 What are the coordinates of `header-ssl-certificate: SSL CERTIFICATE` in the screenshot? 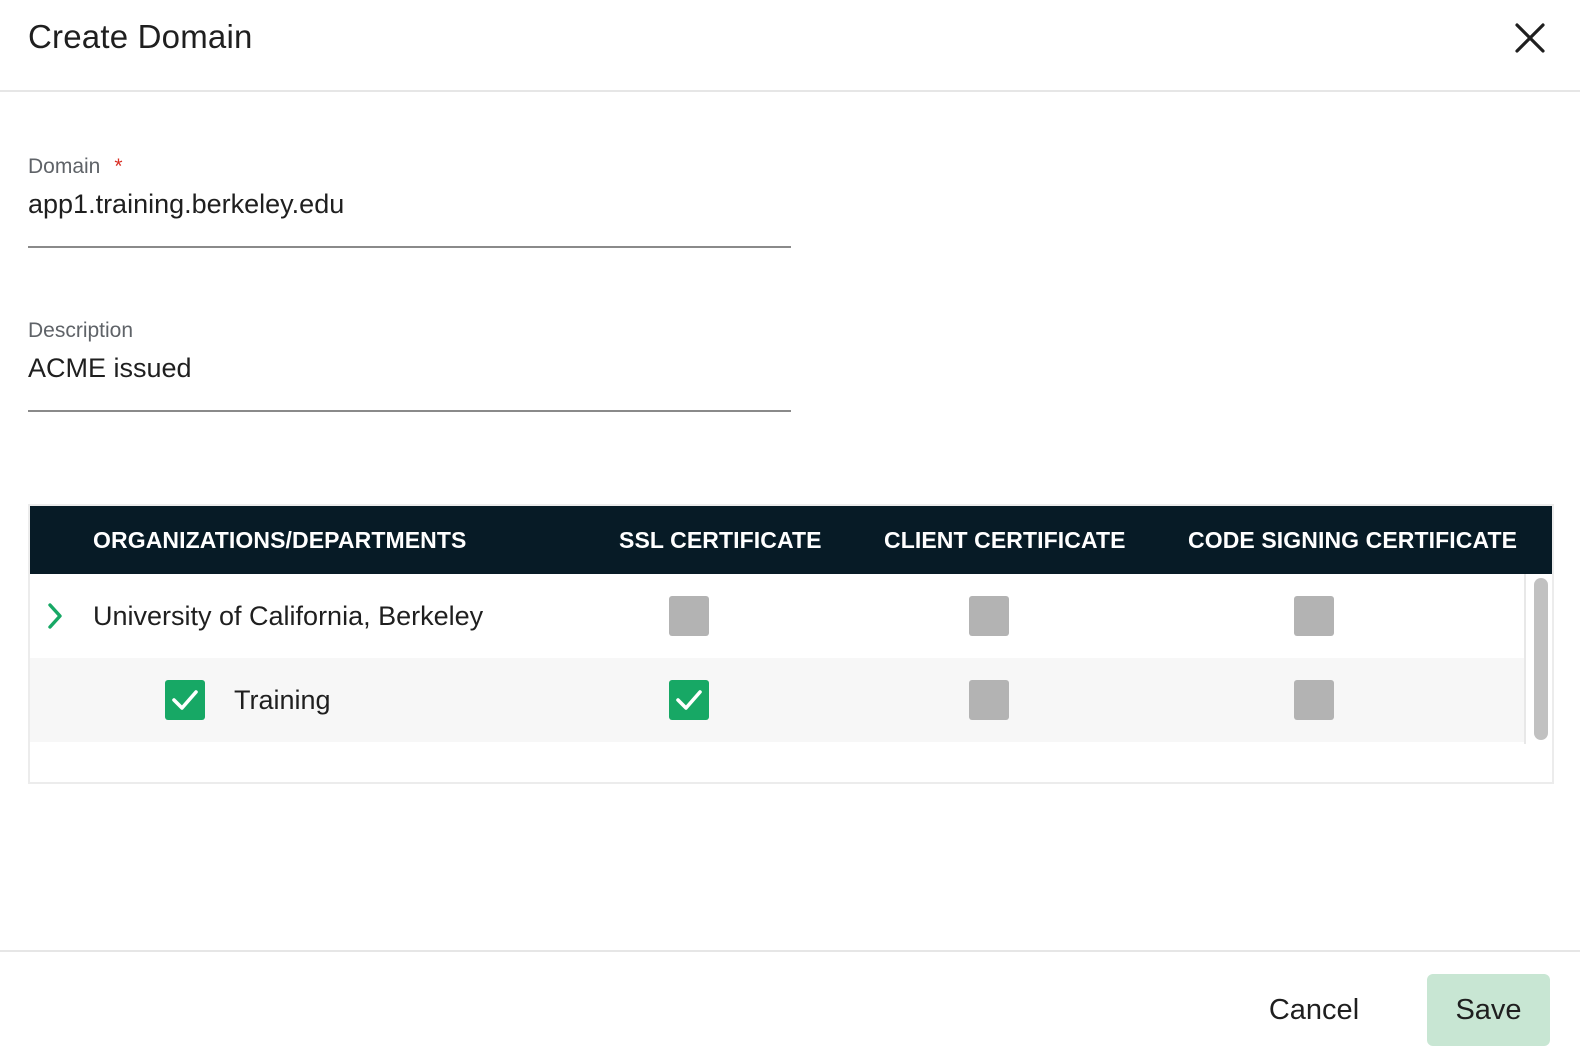 It's located at (720, 540).